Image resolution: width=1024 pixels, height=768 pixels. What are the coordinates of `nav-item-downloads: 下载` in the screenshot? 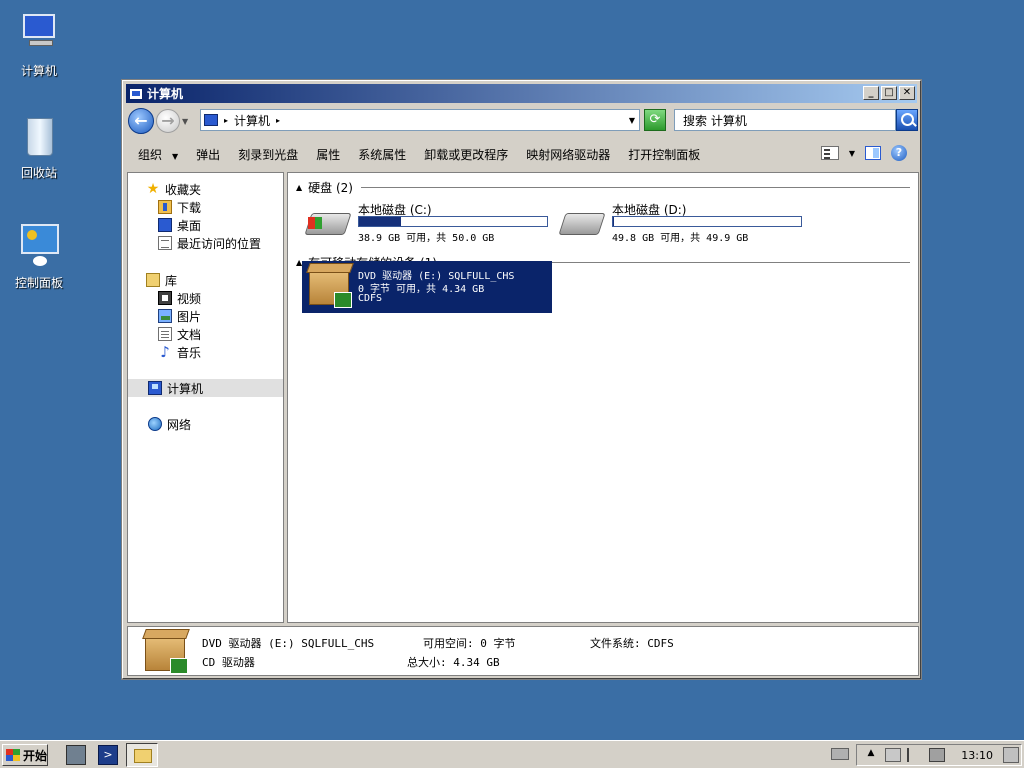 It's located at (205, 207).